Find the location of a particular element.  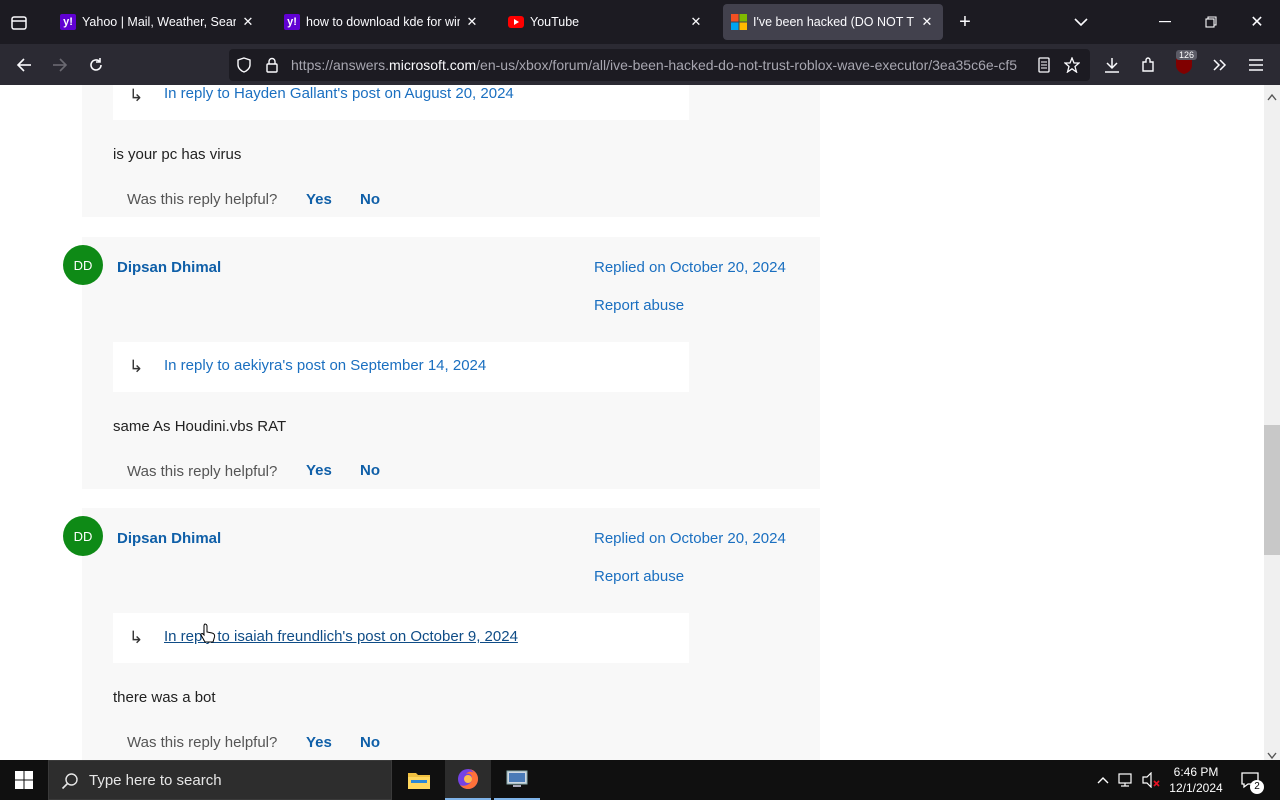

vertical-scrollbar is located at coordinates (1272, 422).